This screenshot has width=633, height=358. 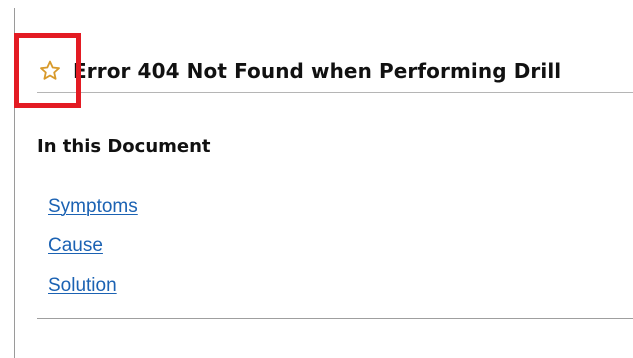 What do you see at coordinates (335, 92) in the screenshot?
I see `title-divider` at bounding box center [335, 92].